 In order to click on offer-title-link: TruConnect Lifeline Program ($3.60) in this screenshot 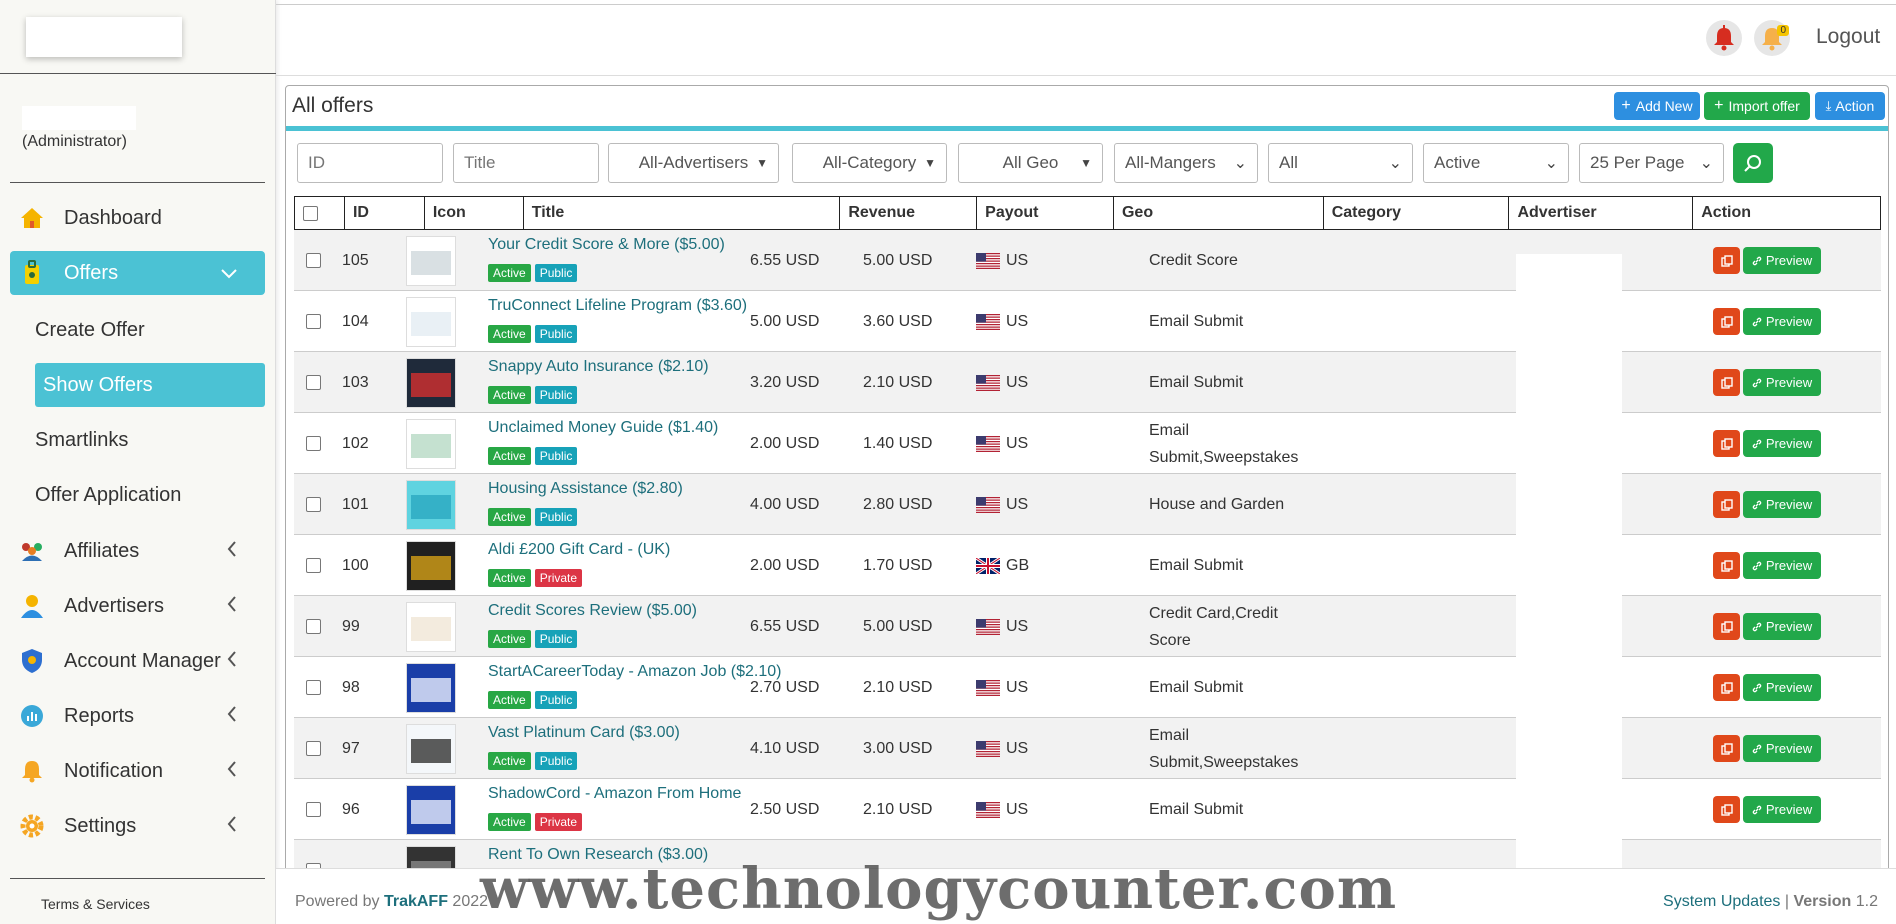, I will do `click(617, 306)`.